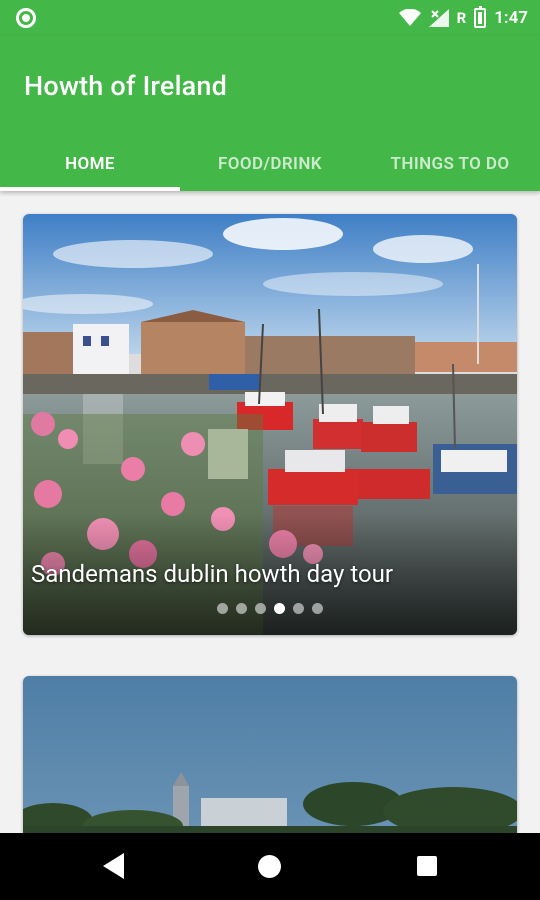 The image size is (540, 900). I want to click on roaming-indicator: R, so click(461, 18).